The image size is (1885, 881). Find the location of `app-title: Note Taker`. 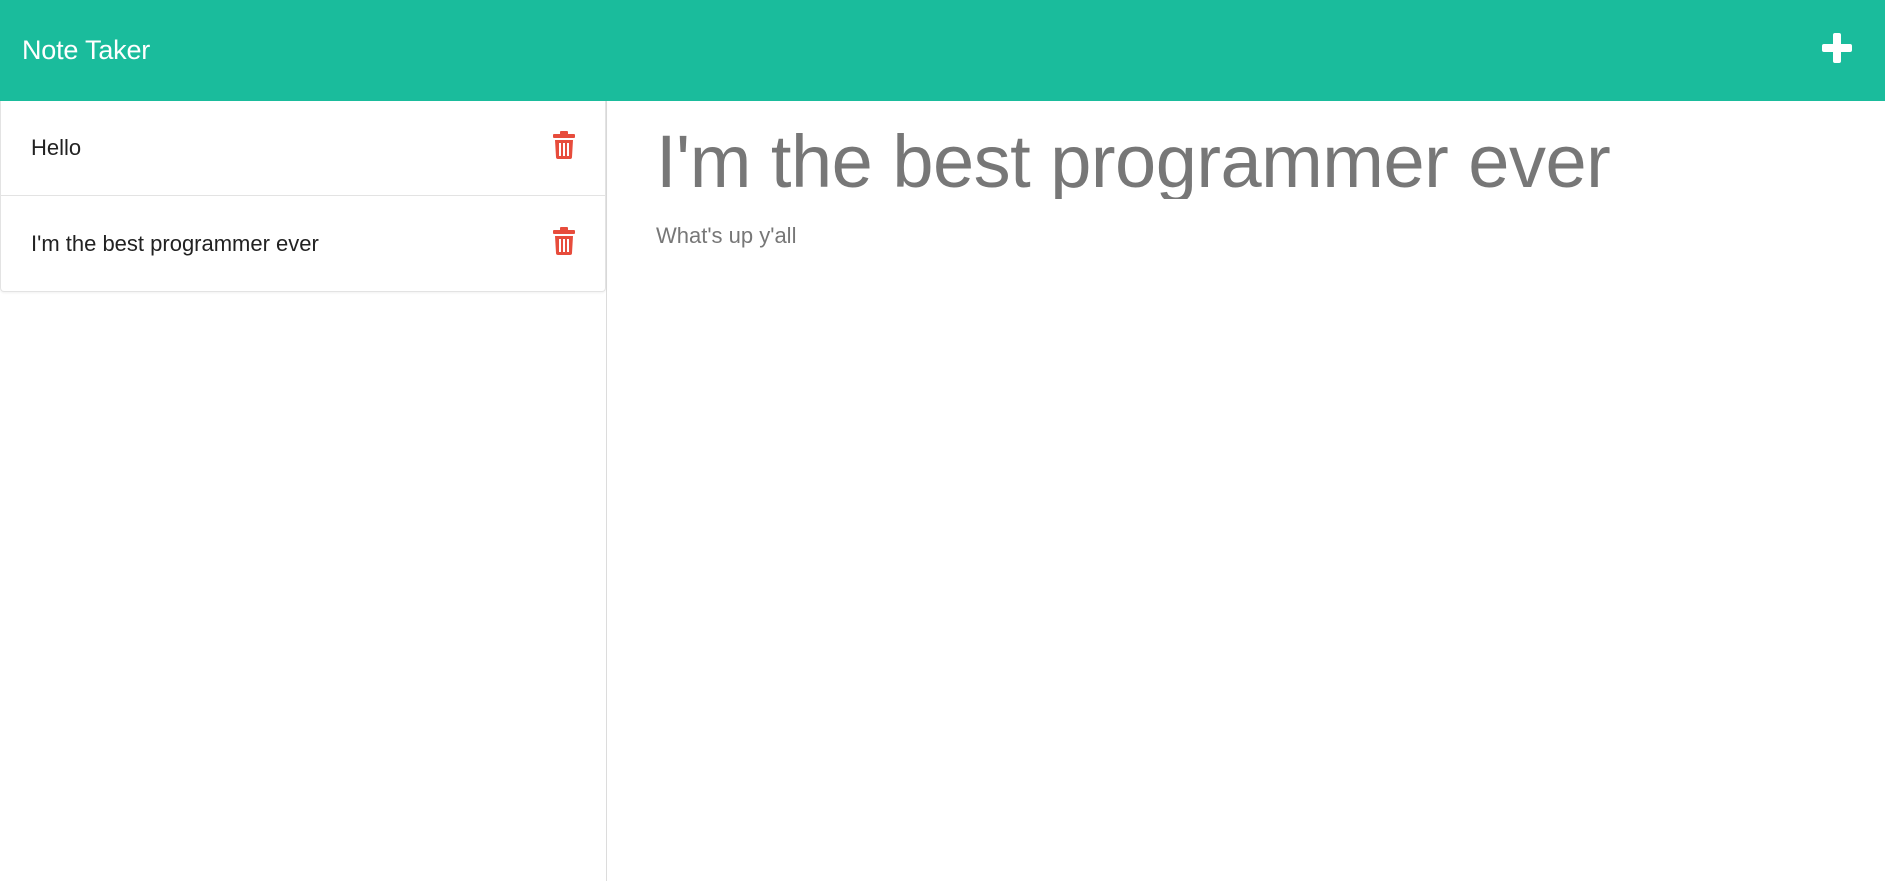

app-title: Note Taker is located at coordinates (86, 50).